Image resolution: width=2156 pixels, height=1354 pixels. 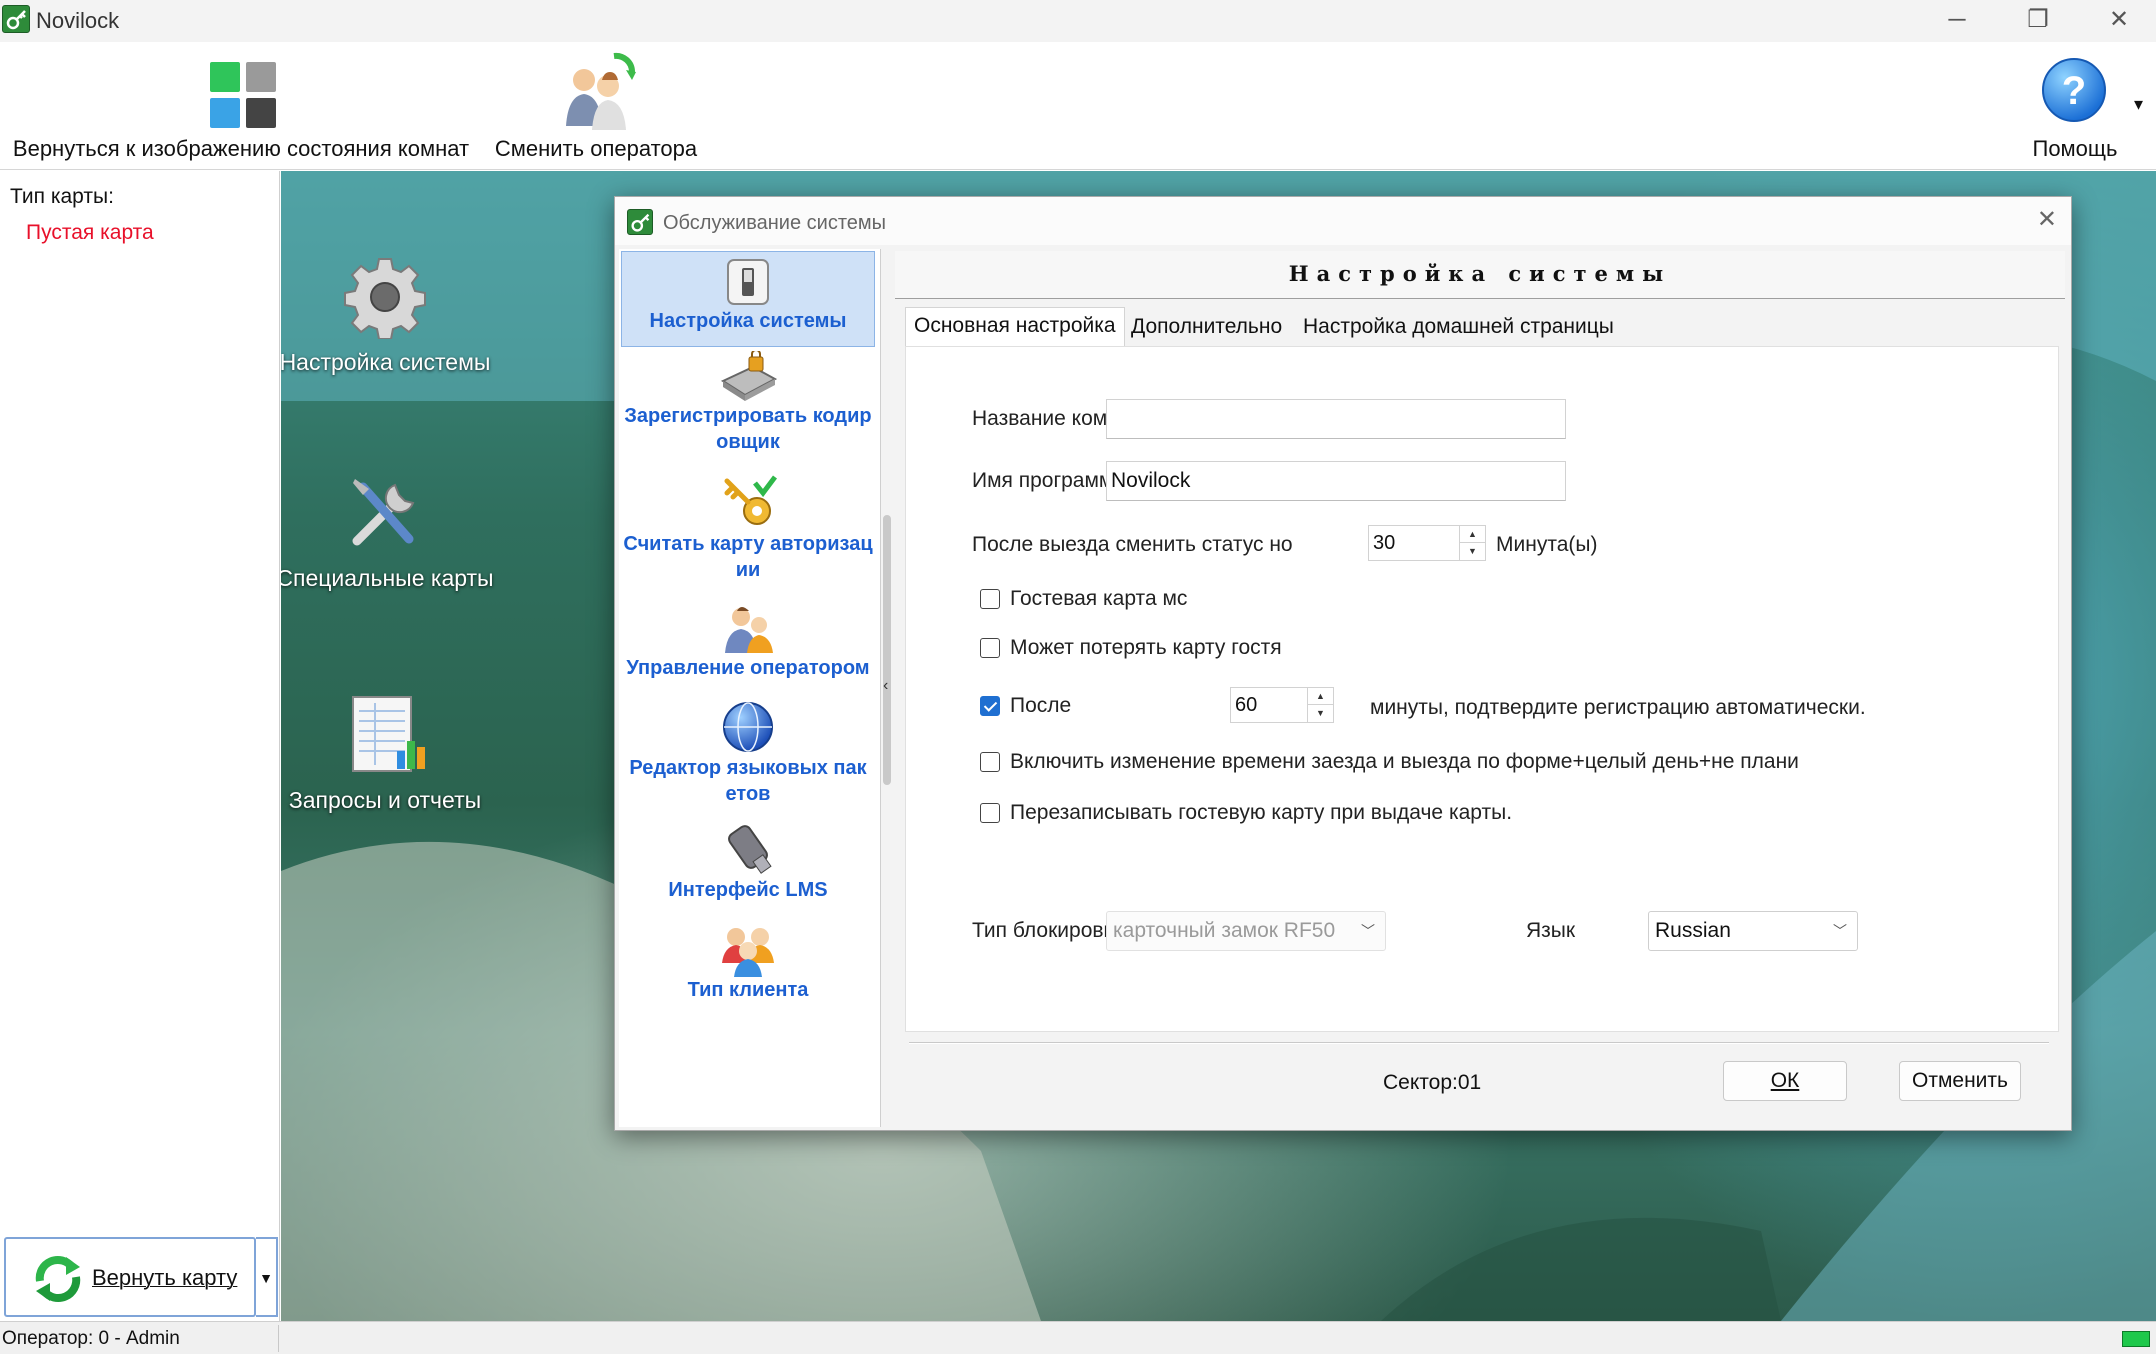 I want to click on connection-indicator-icon, so click(x=2136, y=1339).